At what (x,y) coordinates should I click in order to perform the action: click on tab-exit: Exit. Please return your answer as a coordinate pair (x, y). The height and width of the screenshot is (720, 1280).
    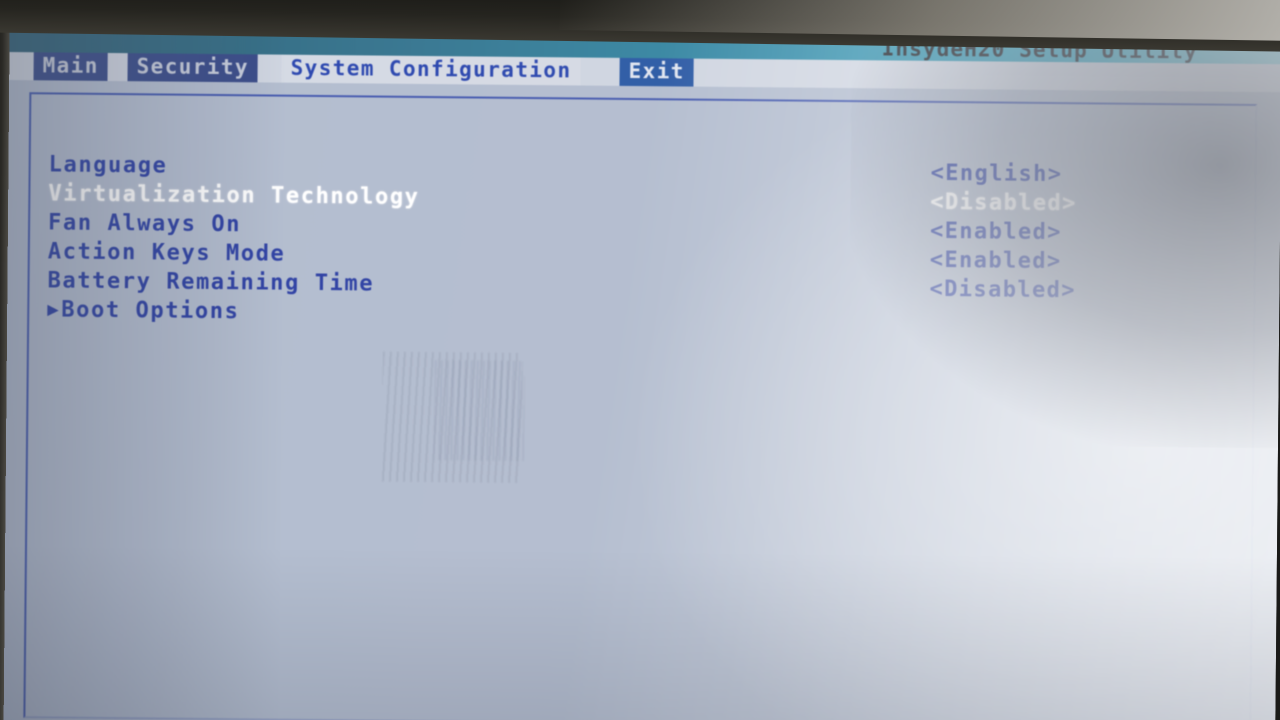
    Looking at the image, I should click on (656, 72).